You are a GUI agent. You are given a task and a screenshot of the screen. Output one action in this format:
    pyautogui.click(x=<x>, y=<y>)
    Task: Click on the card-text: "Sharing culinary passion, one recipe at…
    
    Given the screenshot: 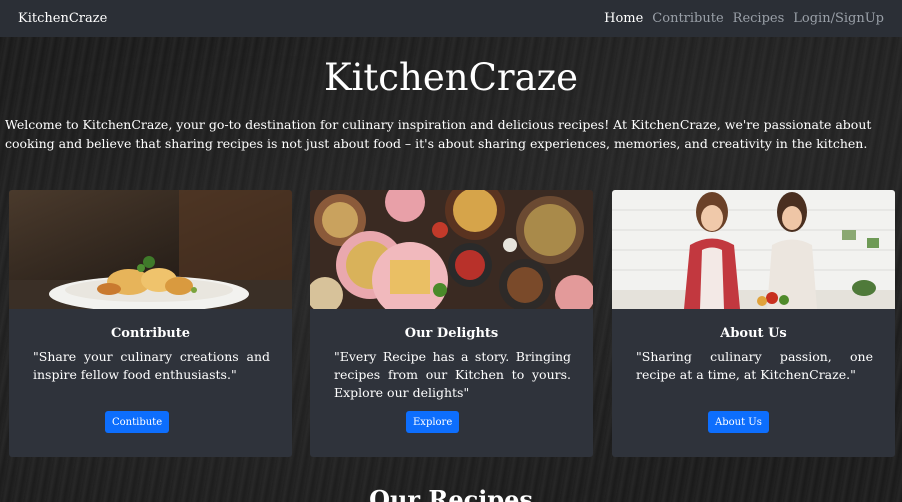 What is the action you would take?
    pyautogui.click(x=754, y=365)
    